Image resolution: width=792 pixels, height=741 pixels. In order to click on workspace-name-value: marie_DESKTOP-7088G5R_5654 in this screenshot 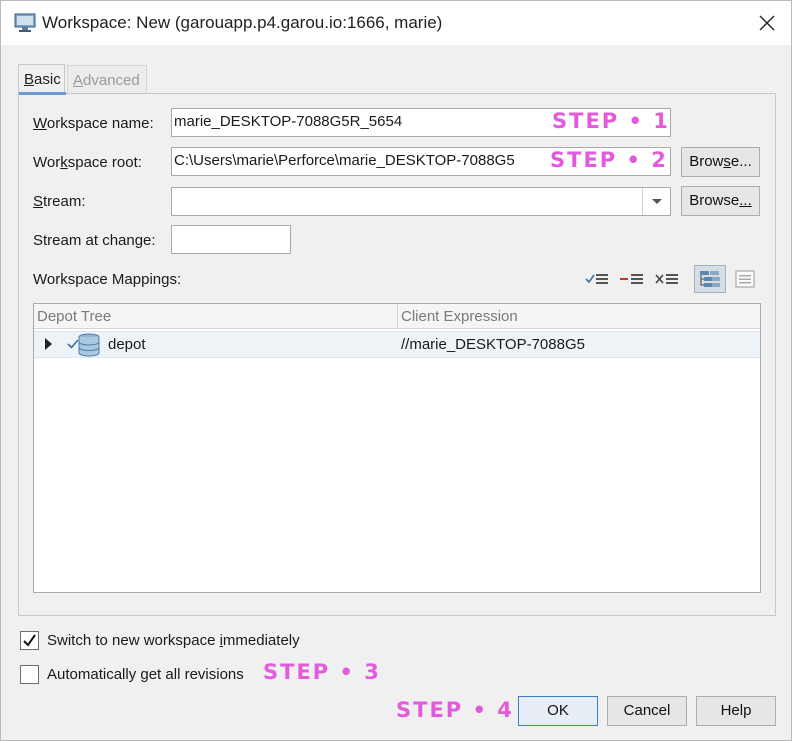, I will do `click(288, 121)`.